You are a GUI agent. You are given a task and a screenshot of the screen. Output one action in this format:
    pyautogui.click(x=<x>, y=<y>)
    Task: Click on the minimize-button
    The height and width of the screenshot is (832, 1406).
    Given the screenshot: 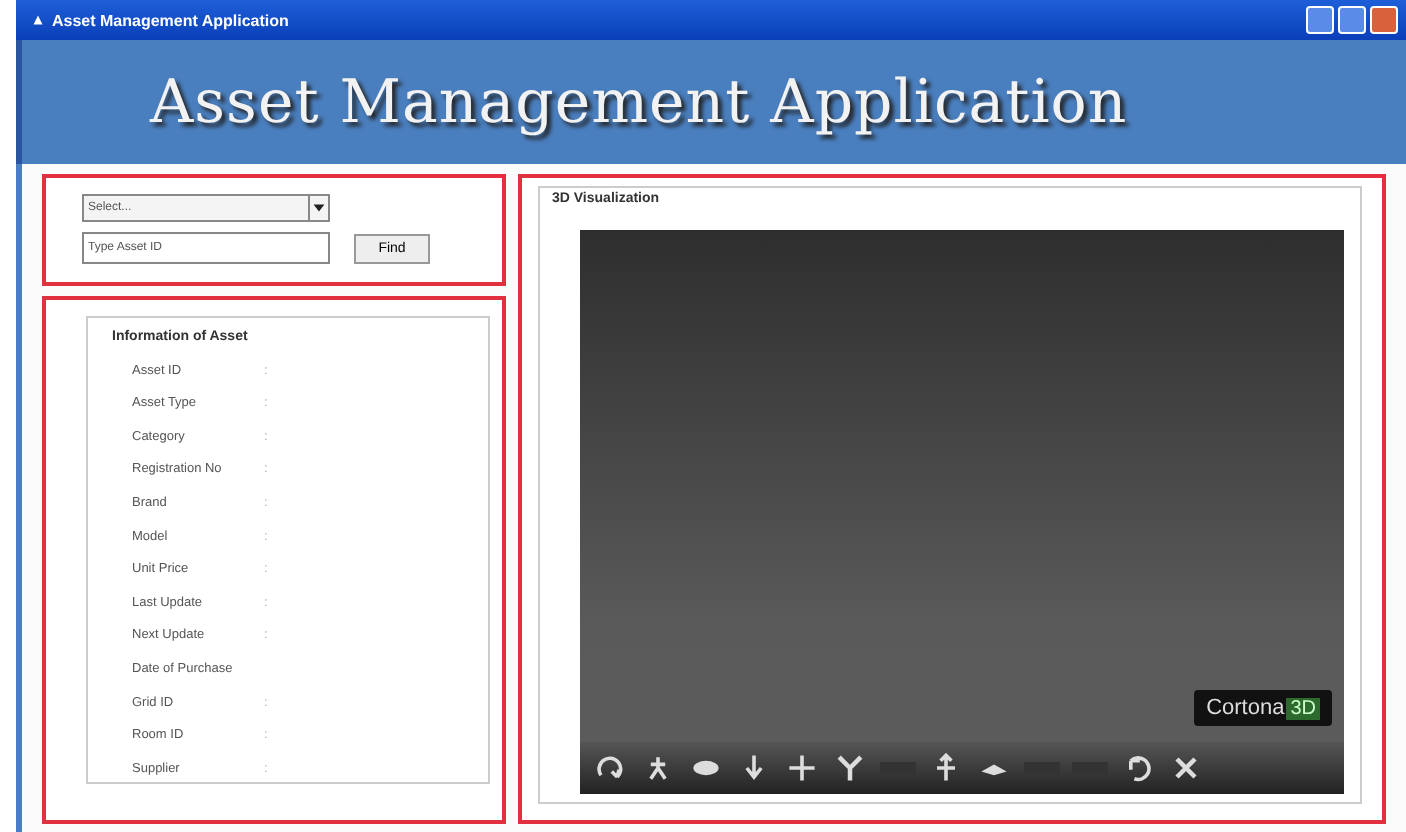 What is the action you would take?
    pyautogui.click(x=1320, y=20)
    